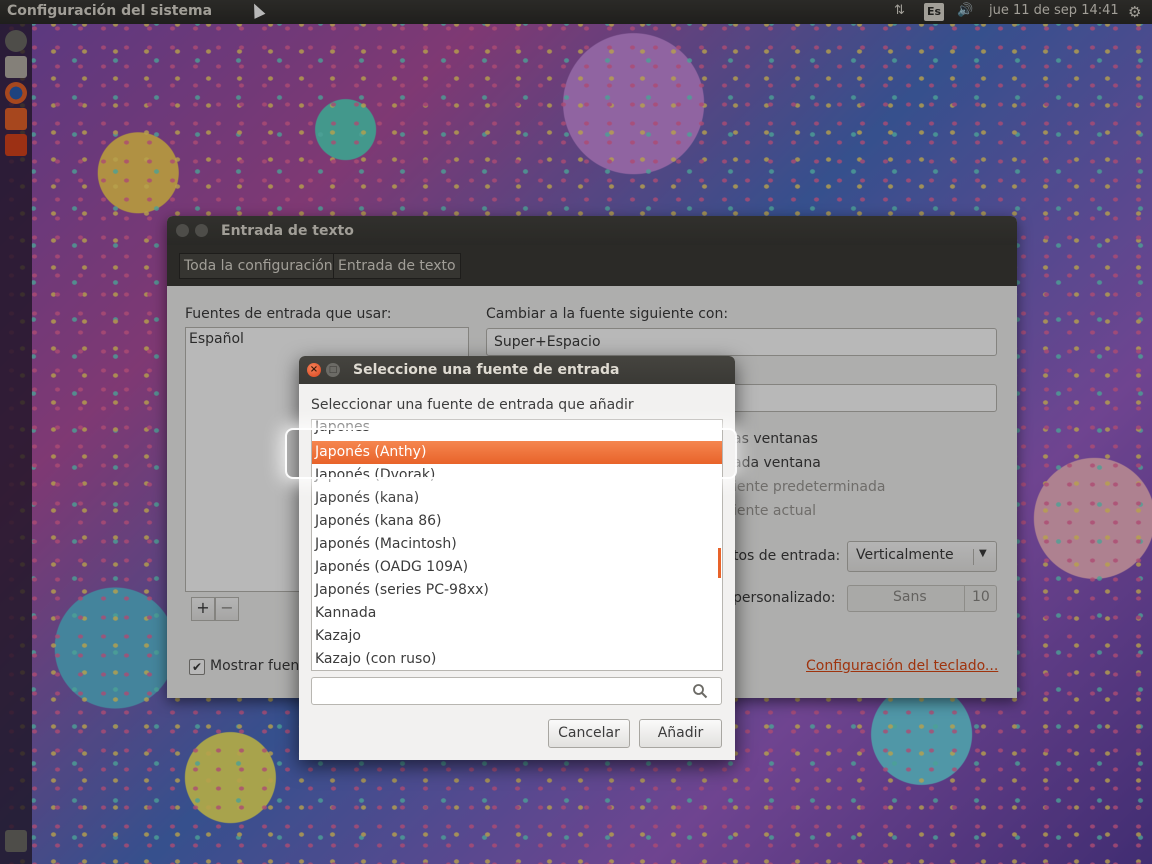 This screenshot has height=864, width=1152. I want to click on custom-font-button: Sans 10, so click(922, 598).